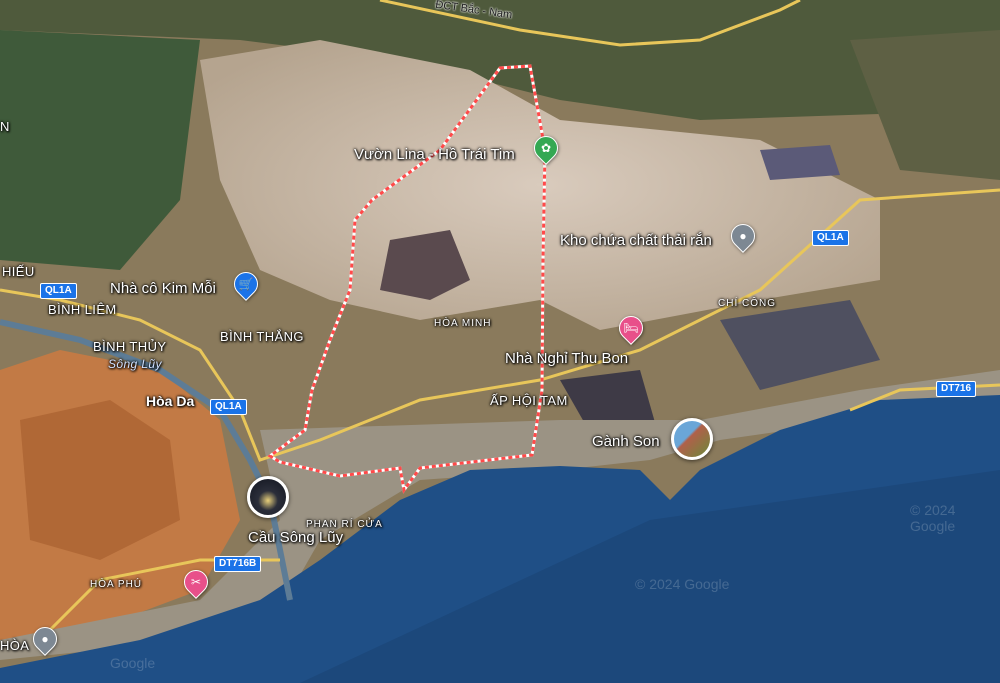 The image size is (1000, 683). I want to click on place-chi-cong: CHÍ CÔNG, so click(747, 303).